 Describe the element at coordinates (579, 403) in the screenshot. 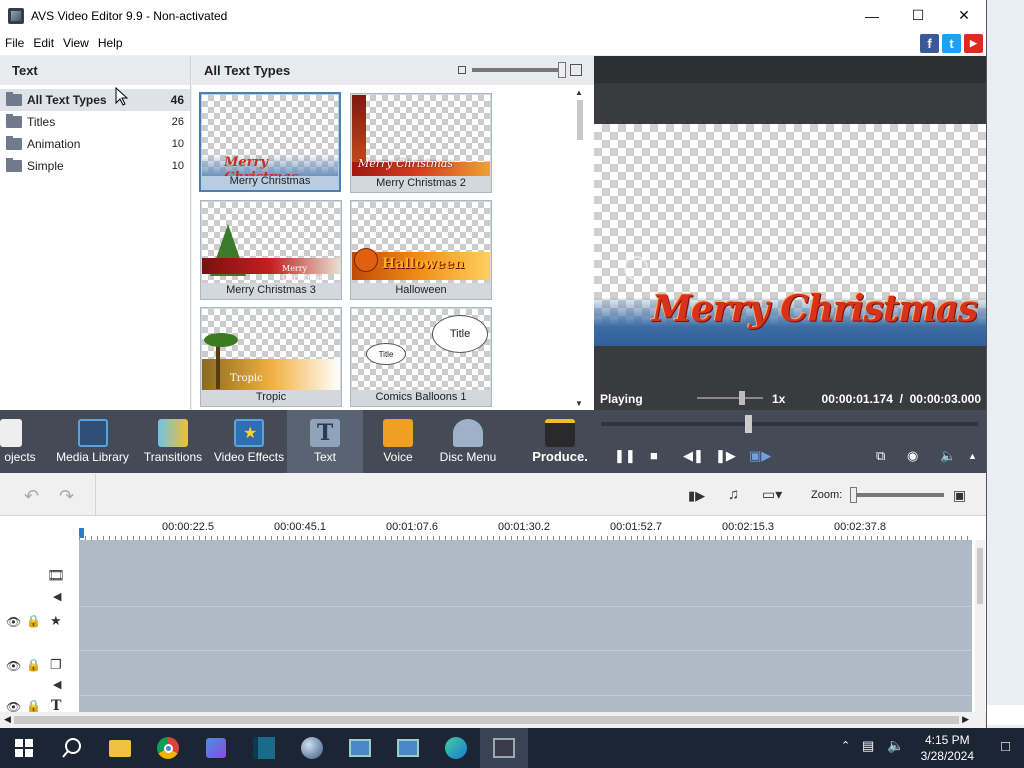

I see `scroll-down-icon: ▼` at that location.